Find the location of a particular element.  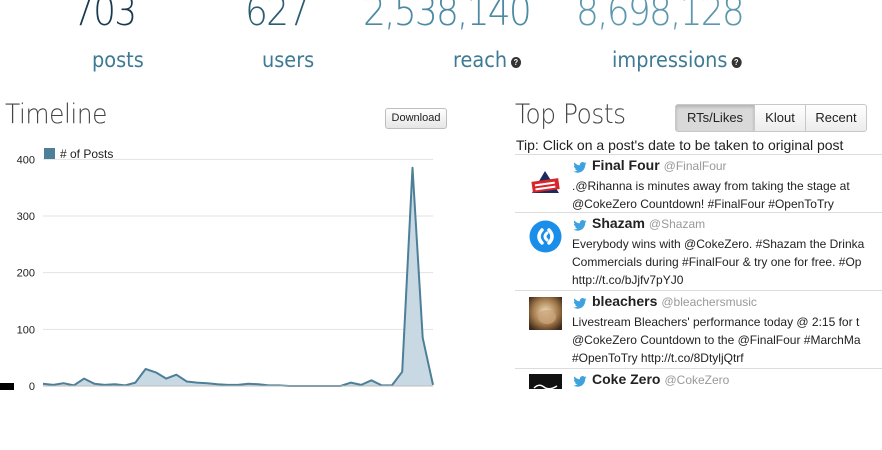

stat-posts-label: posts is located at coordinates (118, 60).